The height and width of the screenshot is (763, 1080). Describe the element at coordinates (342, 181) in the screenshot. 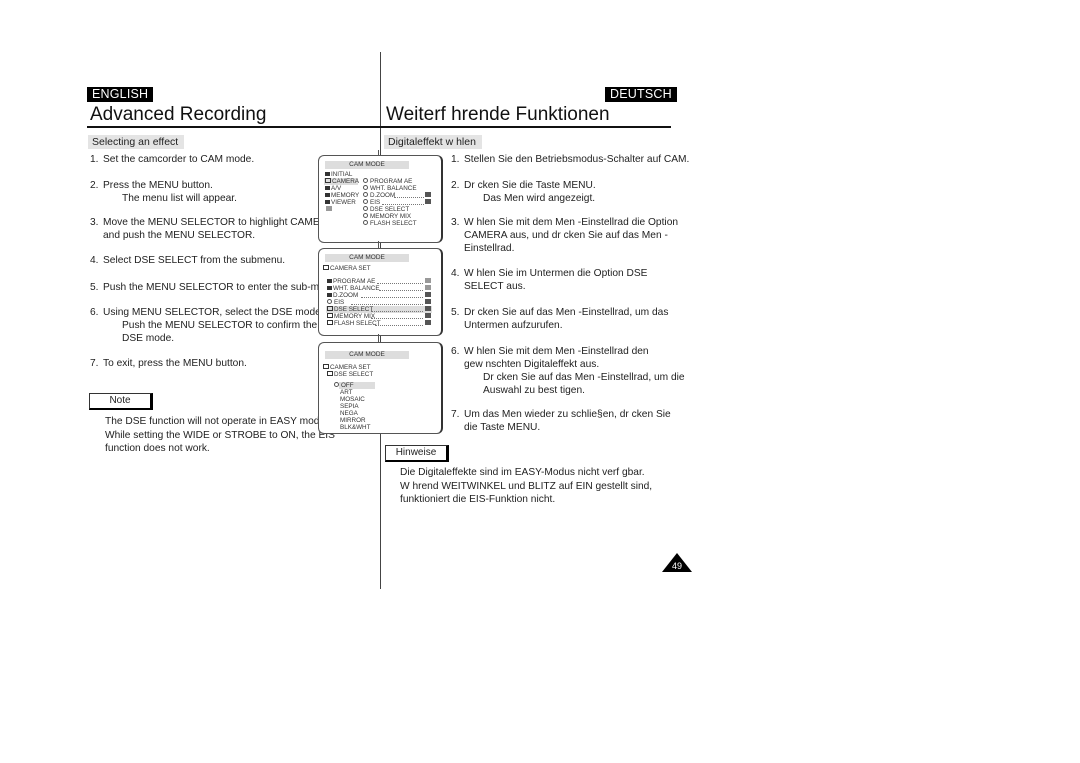

I see `menu-item-camera: CAMERA` at that location.